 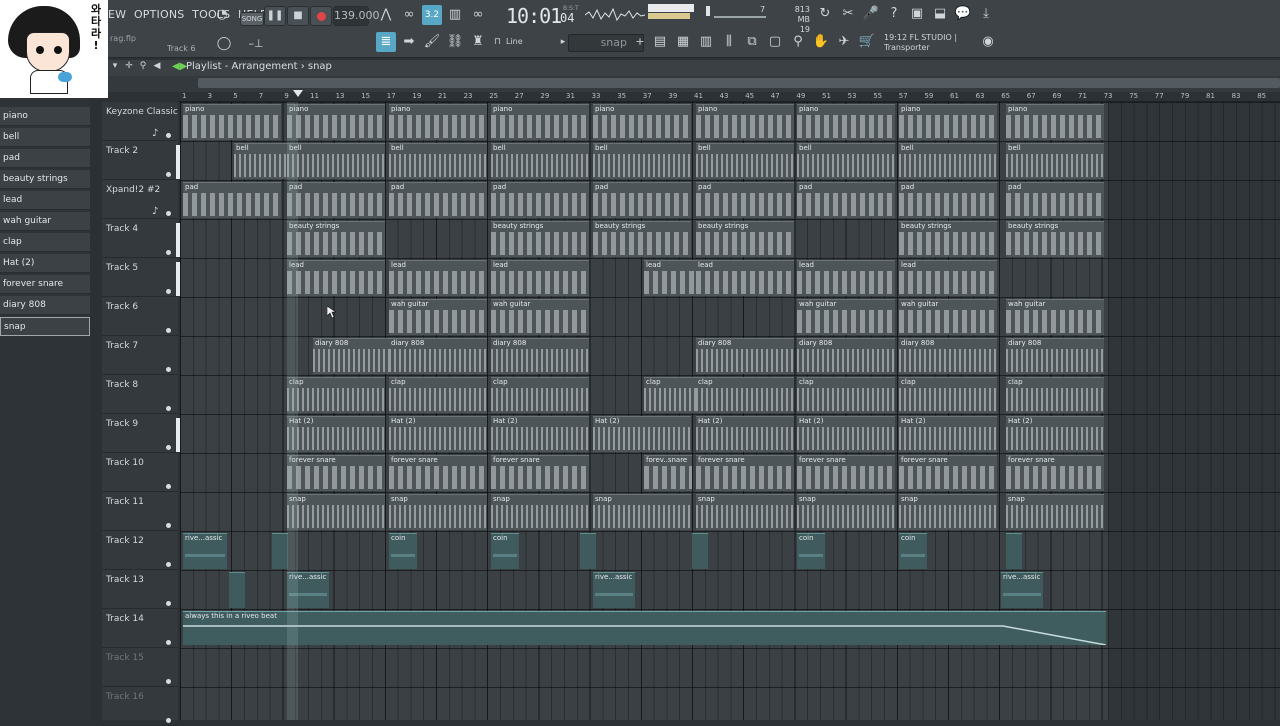 I want to click on channel-rack-icon: ▥, so click(x=706, y=42).